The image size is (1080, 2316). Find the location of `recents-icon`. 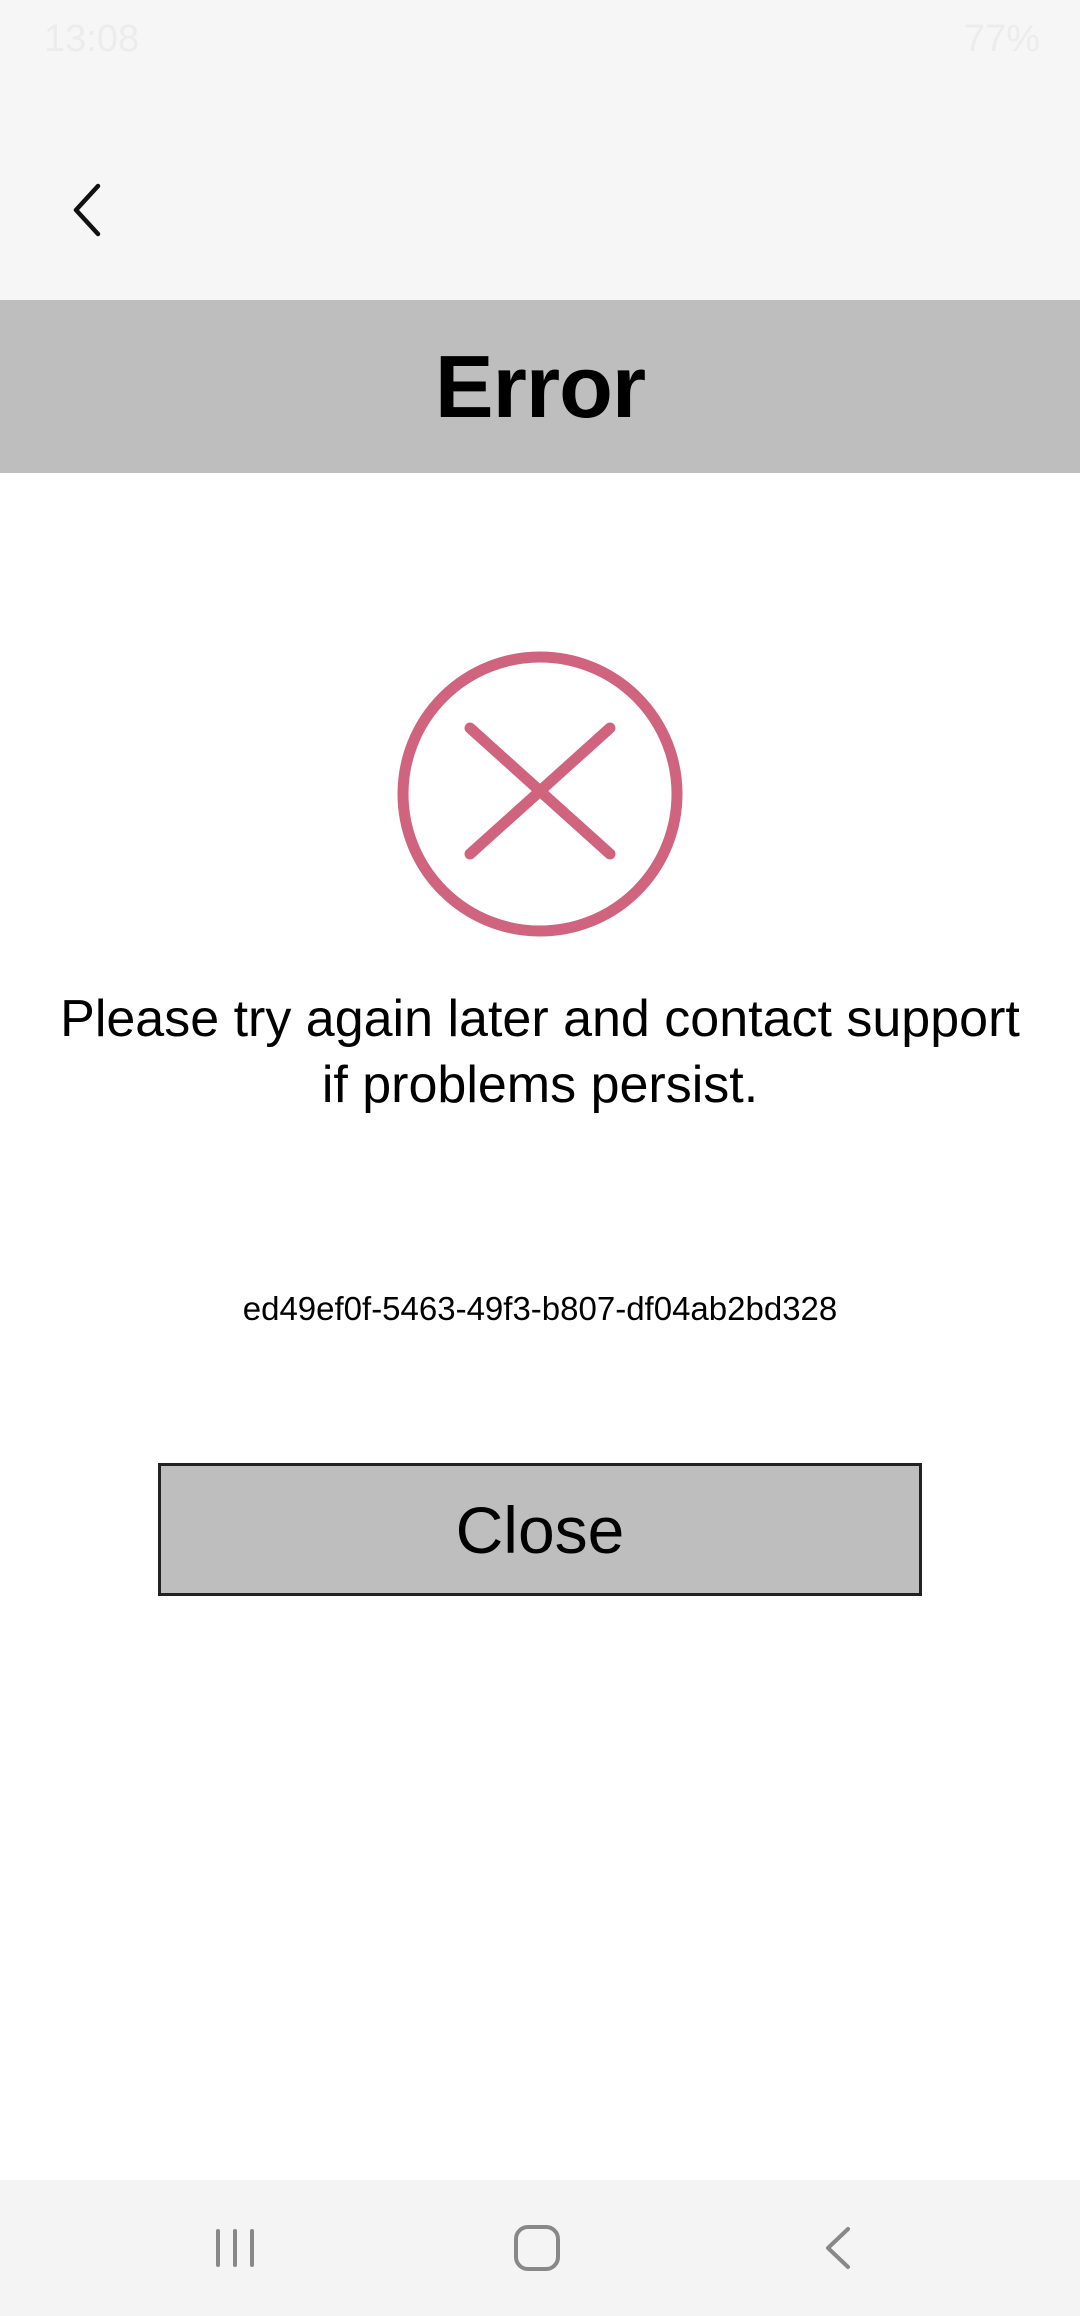

recents-icon is located at coordinates (235, 2248).